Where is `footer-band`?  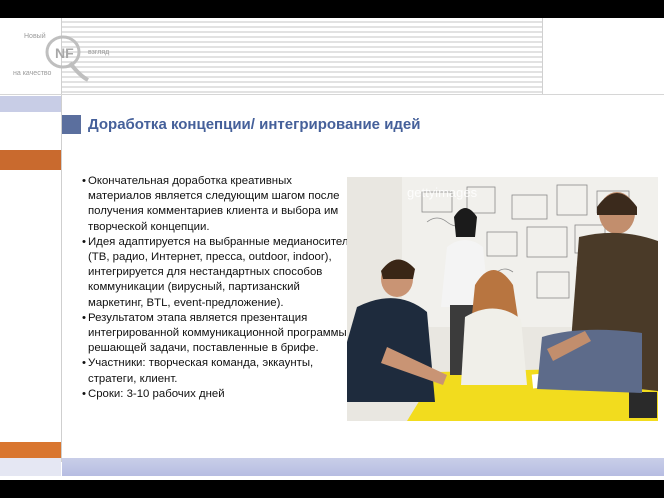 footer-band is located at coordinates (363, 467).